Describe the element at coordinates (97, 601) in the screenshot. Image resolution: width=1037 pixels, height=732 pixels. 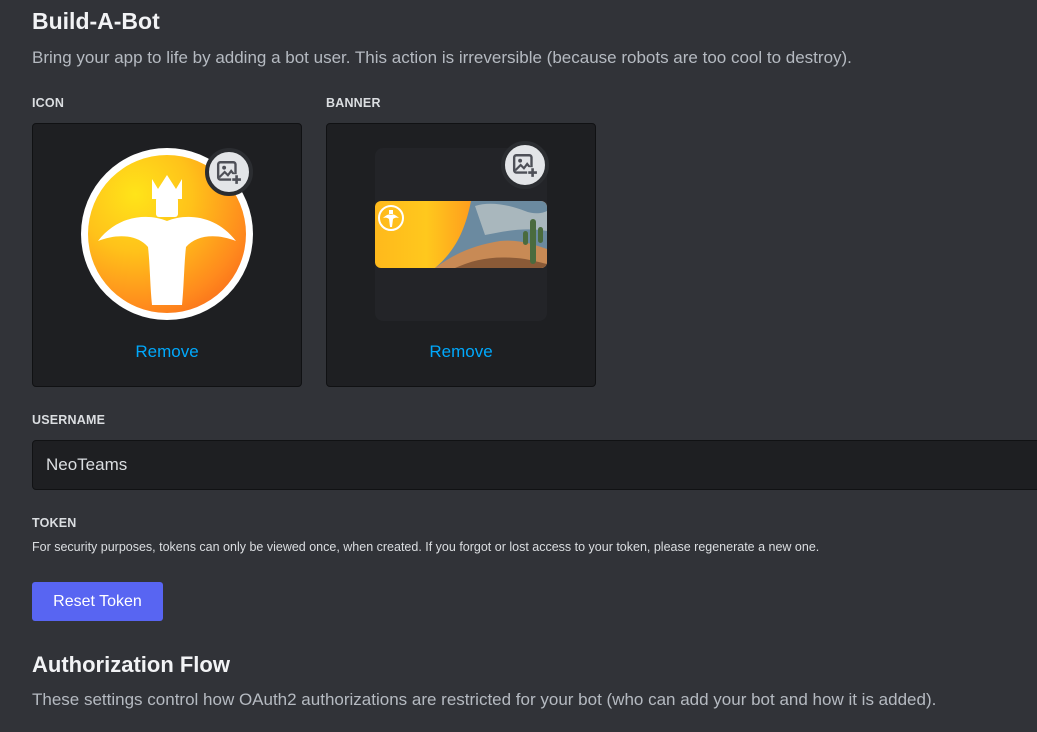
I see `reset-token-button: Reset Token` at that location.